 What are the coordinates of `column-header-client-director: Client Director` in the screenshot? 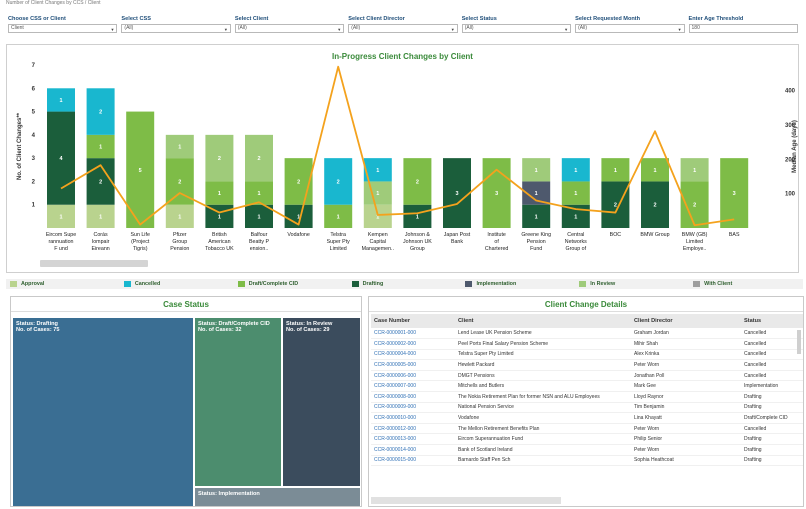 It's located at (686, 321).